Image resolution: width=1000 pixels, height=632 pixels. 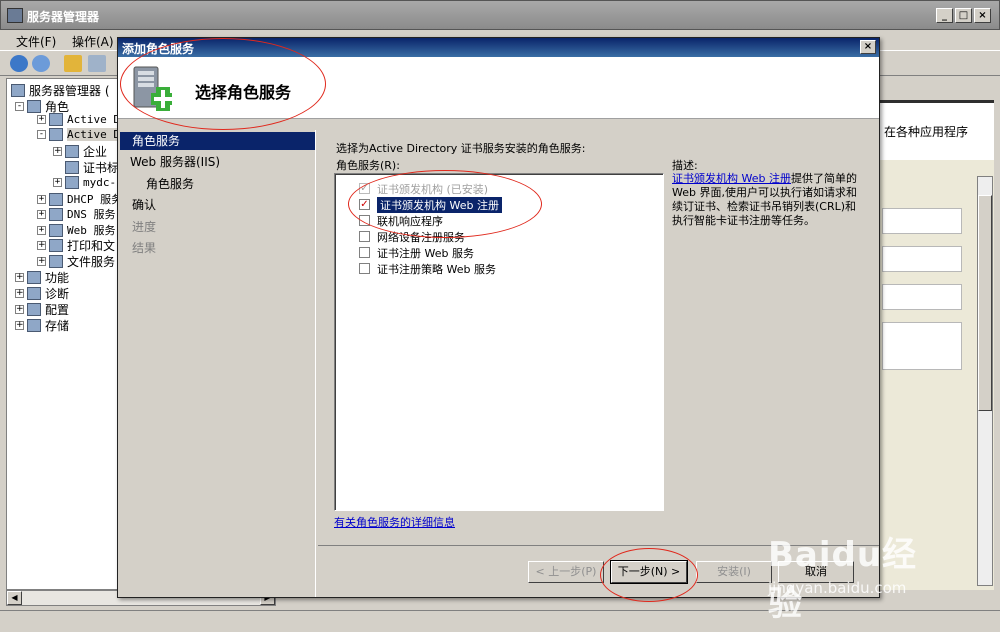 I want to click on tree-print: + 打印和文, so click(x=76, y=245).